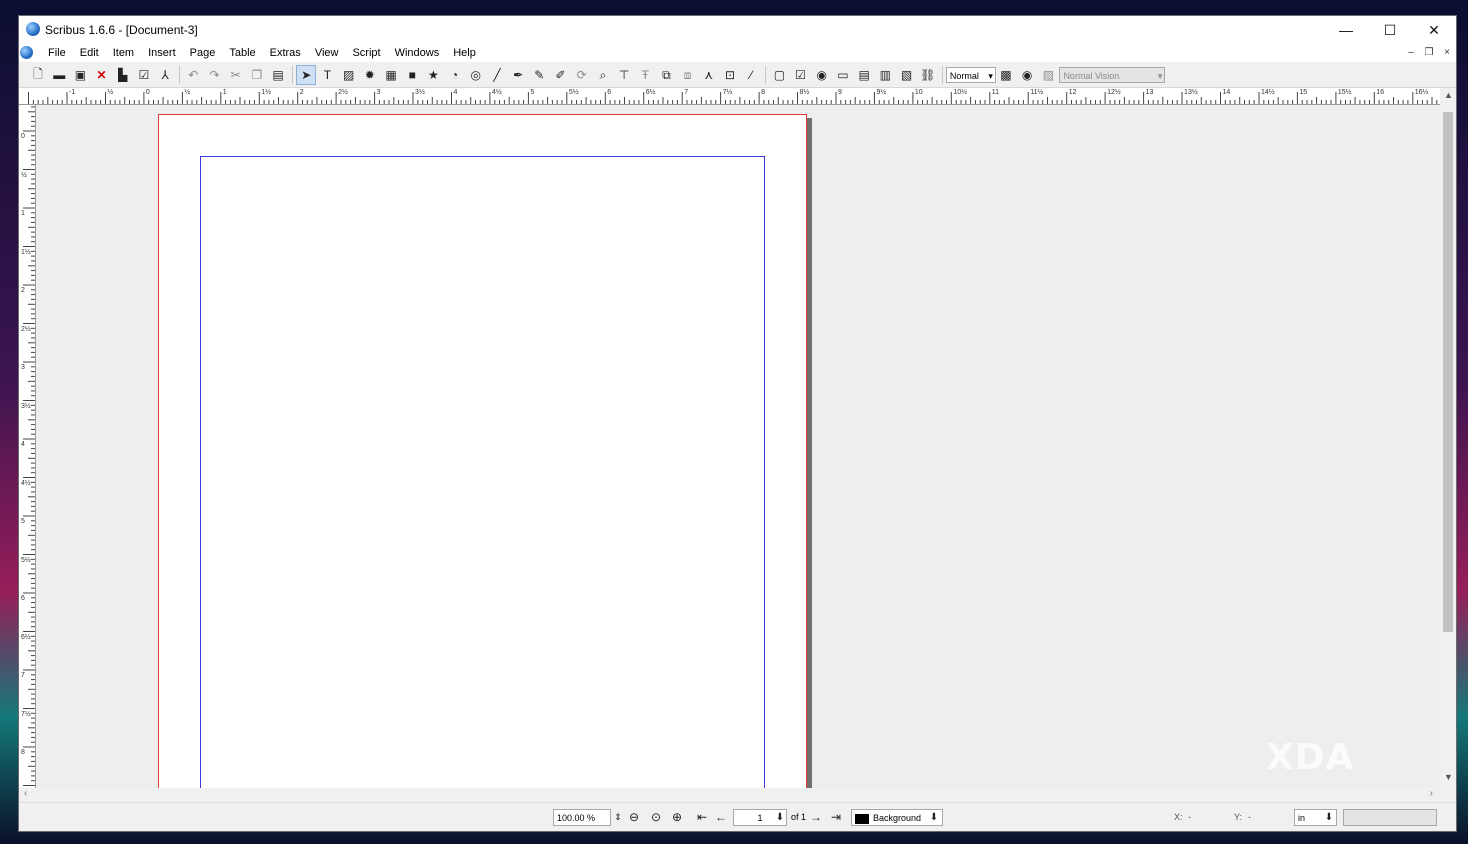 Image resolution: width=1468 pixels, height=844 pixels. Describe the element at coordinates (203, 53) in the screenshot. I see `menu-page: Page` at that location.